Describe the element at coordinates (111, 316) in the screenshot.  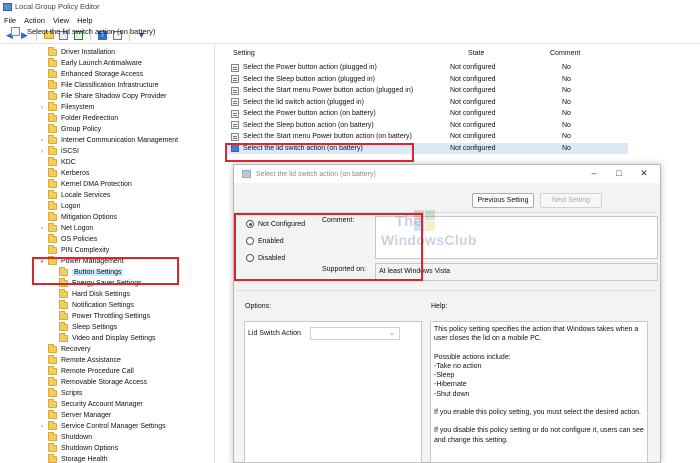
I see `tree-item-label: Power Throttling Settings` at that location.